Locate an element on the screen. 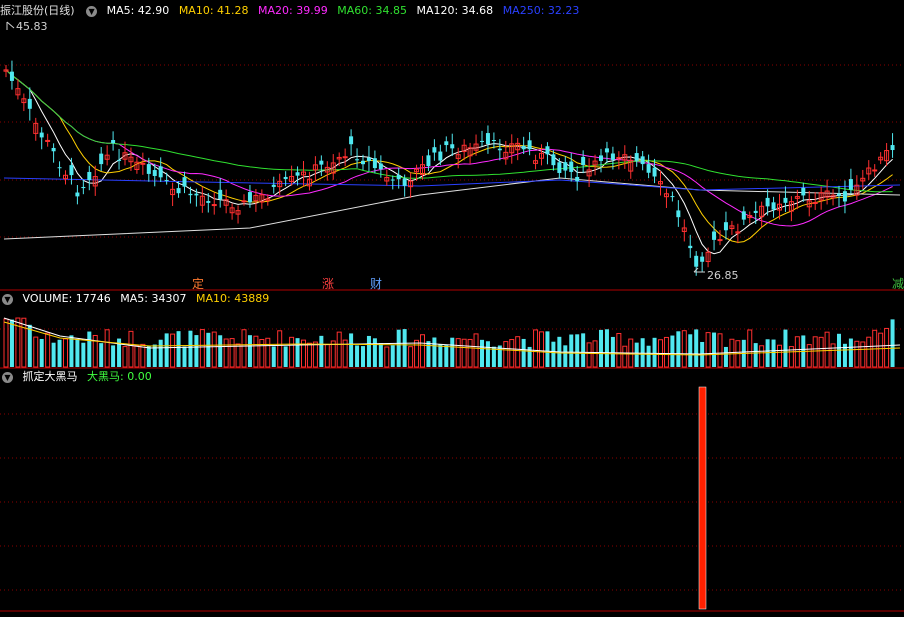 This screenshot has height=617, width=904. volume-label: VOLUME: 17746 is located at coordinates (66, 298).